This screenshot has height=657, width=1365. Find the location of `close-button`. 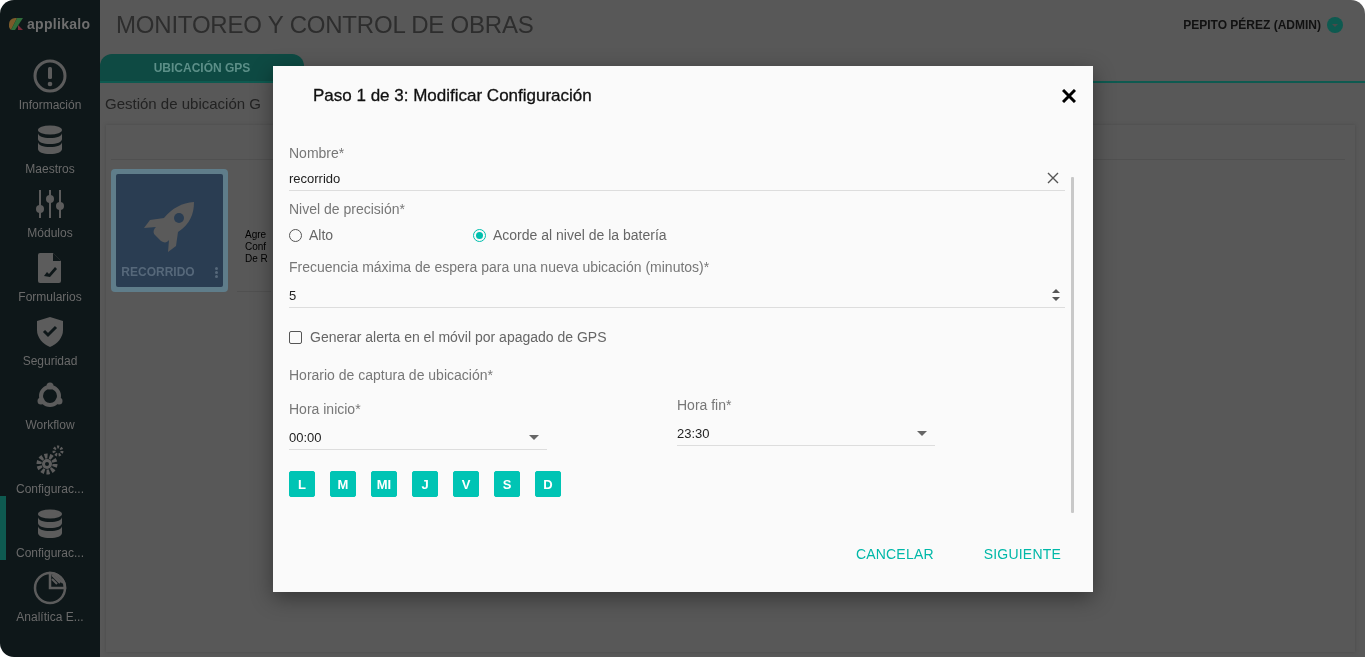

close-button is located at coordinates (1069, 95).